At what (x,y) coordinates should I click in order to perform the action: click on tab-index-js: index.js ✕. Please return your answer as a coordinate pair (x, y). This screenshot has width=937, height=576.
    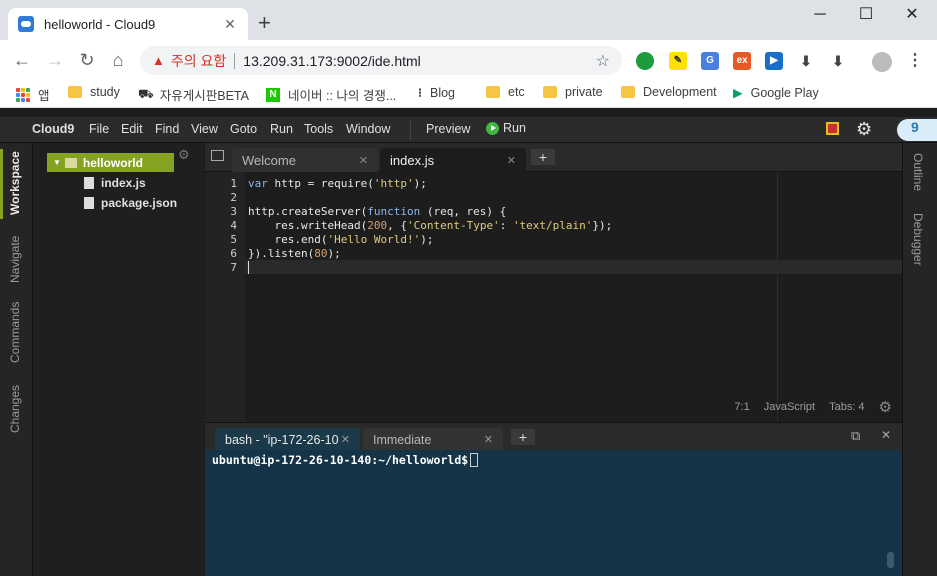
    Looking at the image, I should click on (453, 160).